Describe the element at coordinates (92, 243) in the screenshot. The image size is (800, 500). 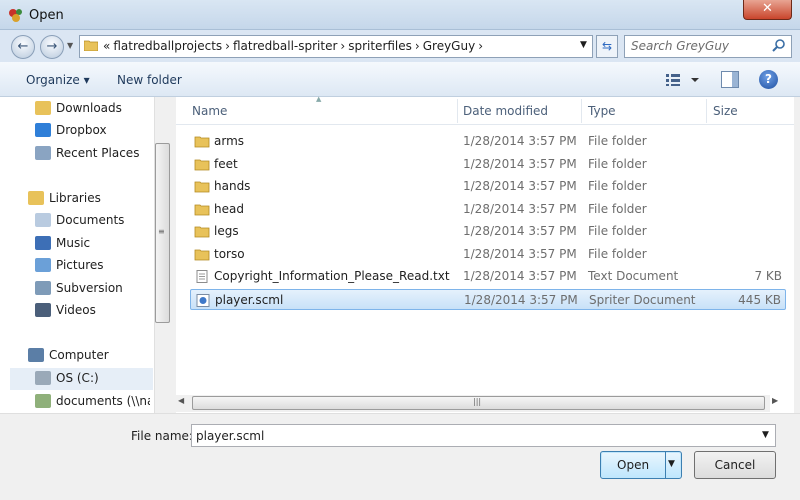
I see `nav-item-music: Music` at that location.